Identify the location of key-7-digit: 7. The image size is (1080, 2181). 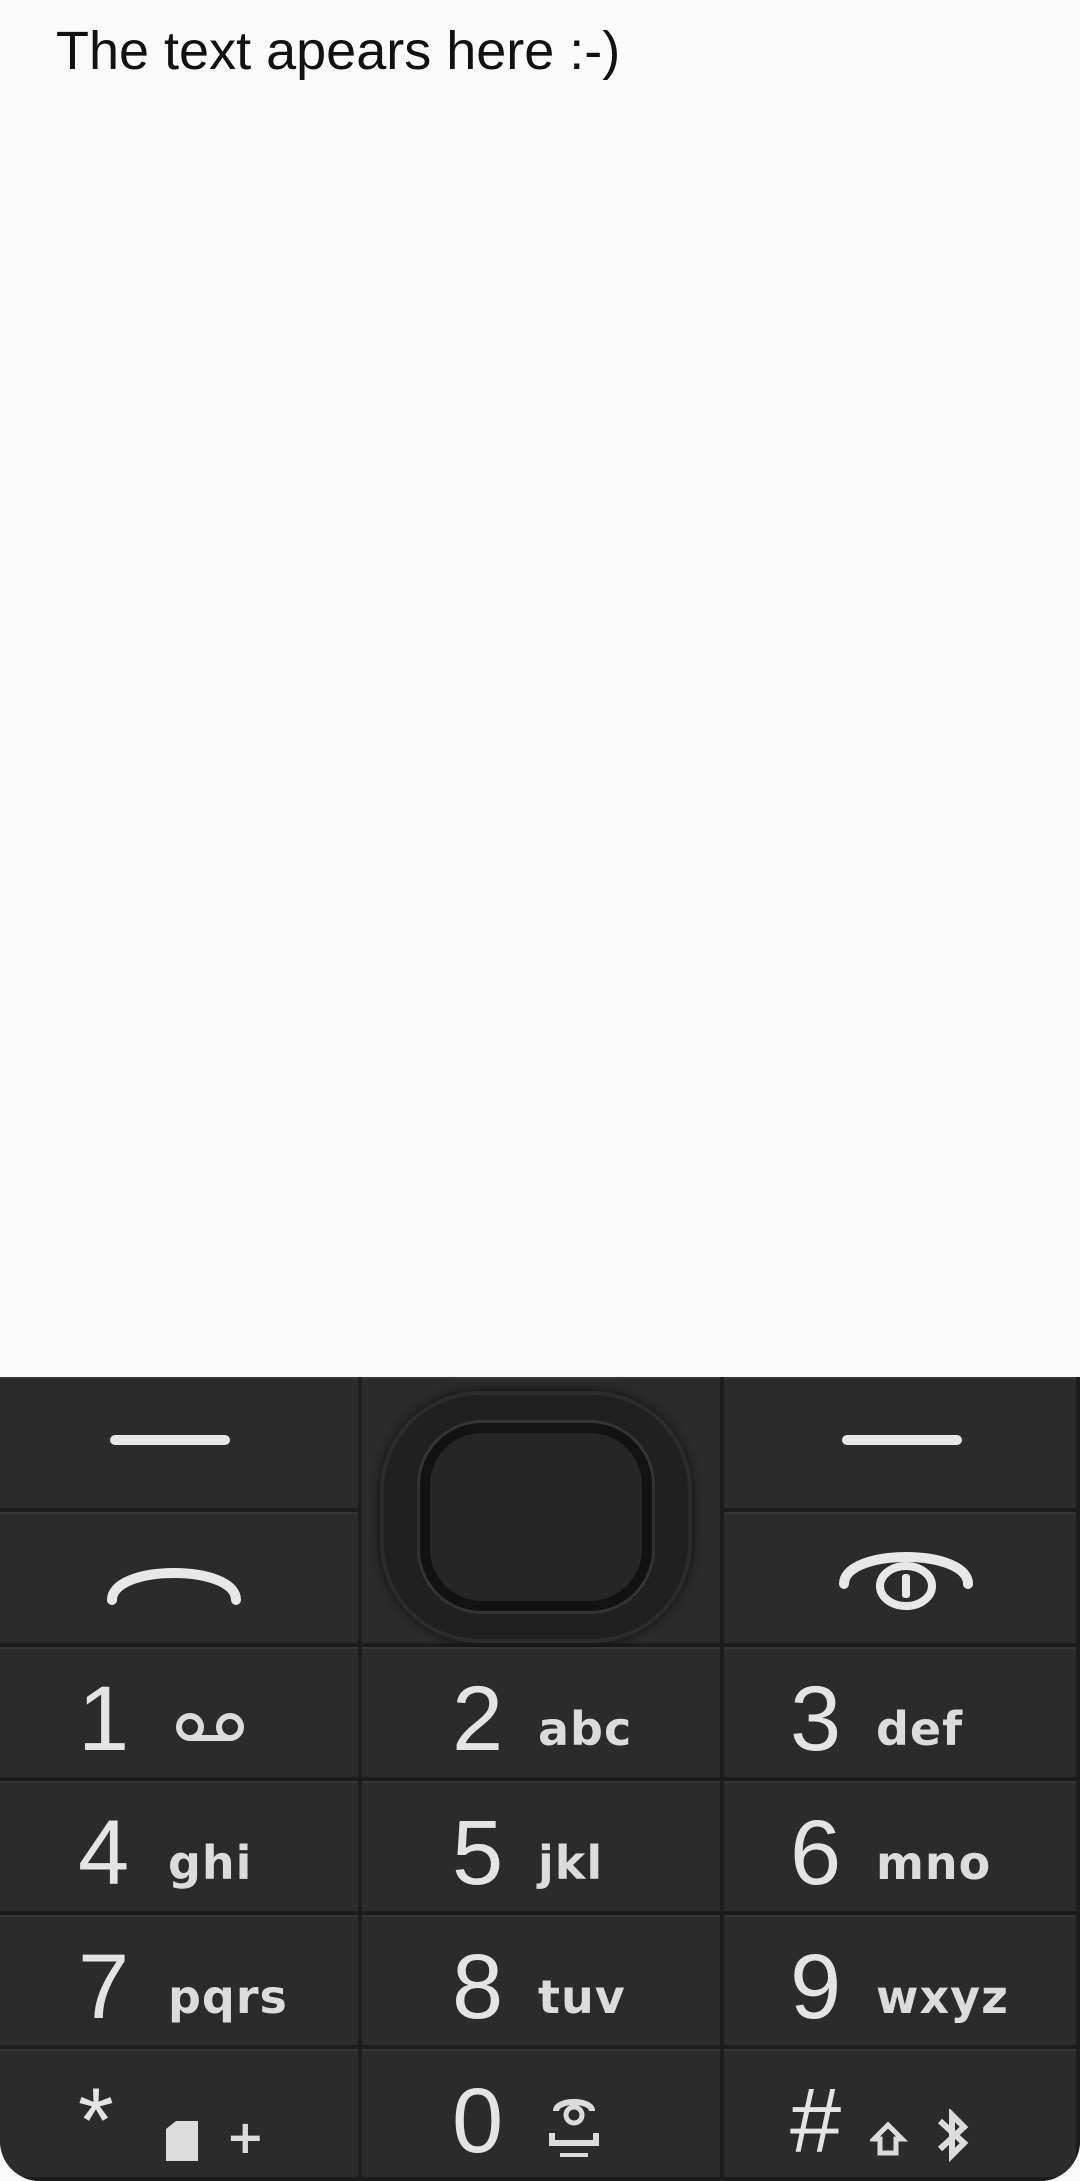
(104, 1987).